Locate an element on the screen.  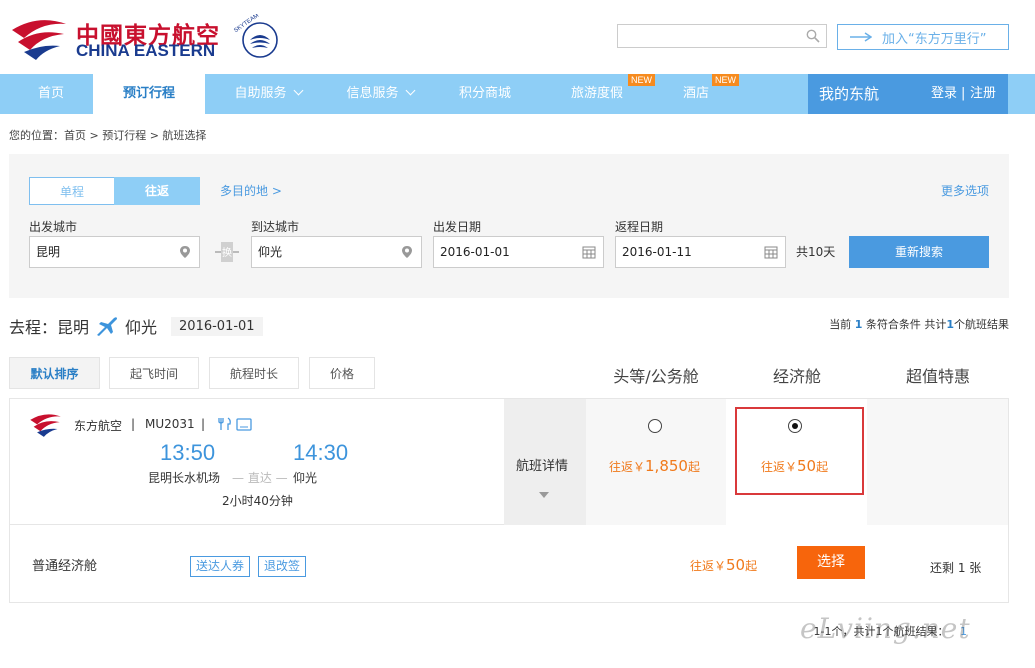
register-link: 注册 is located at coordinates (983, 94).